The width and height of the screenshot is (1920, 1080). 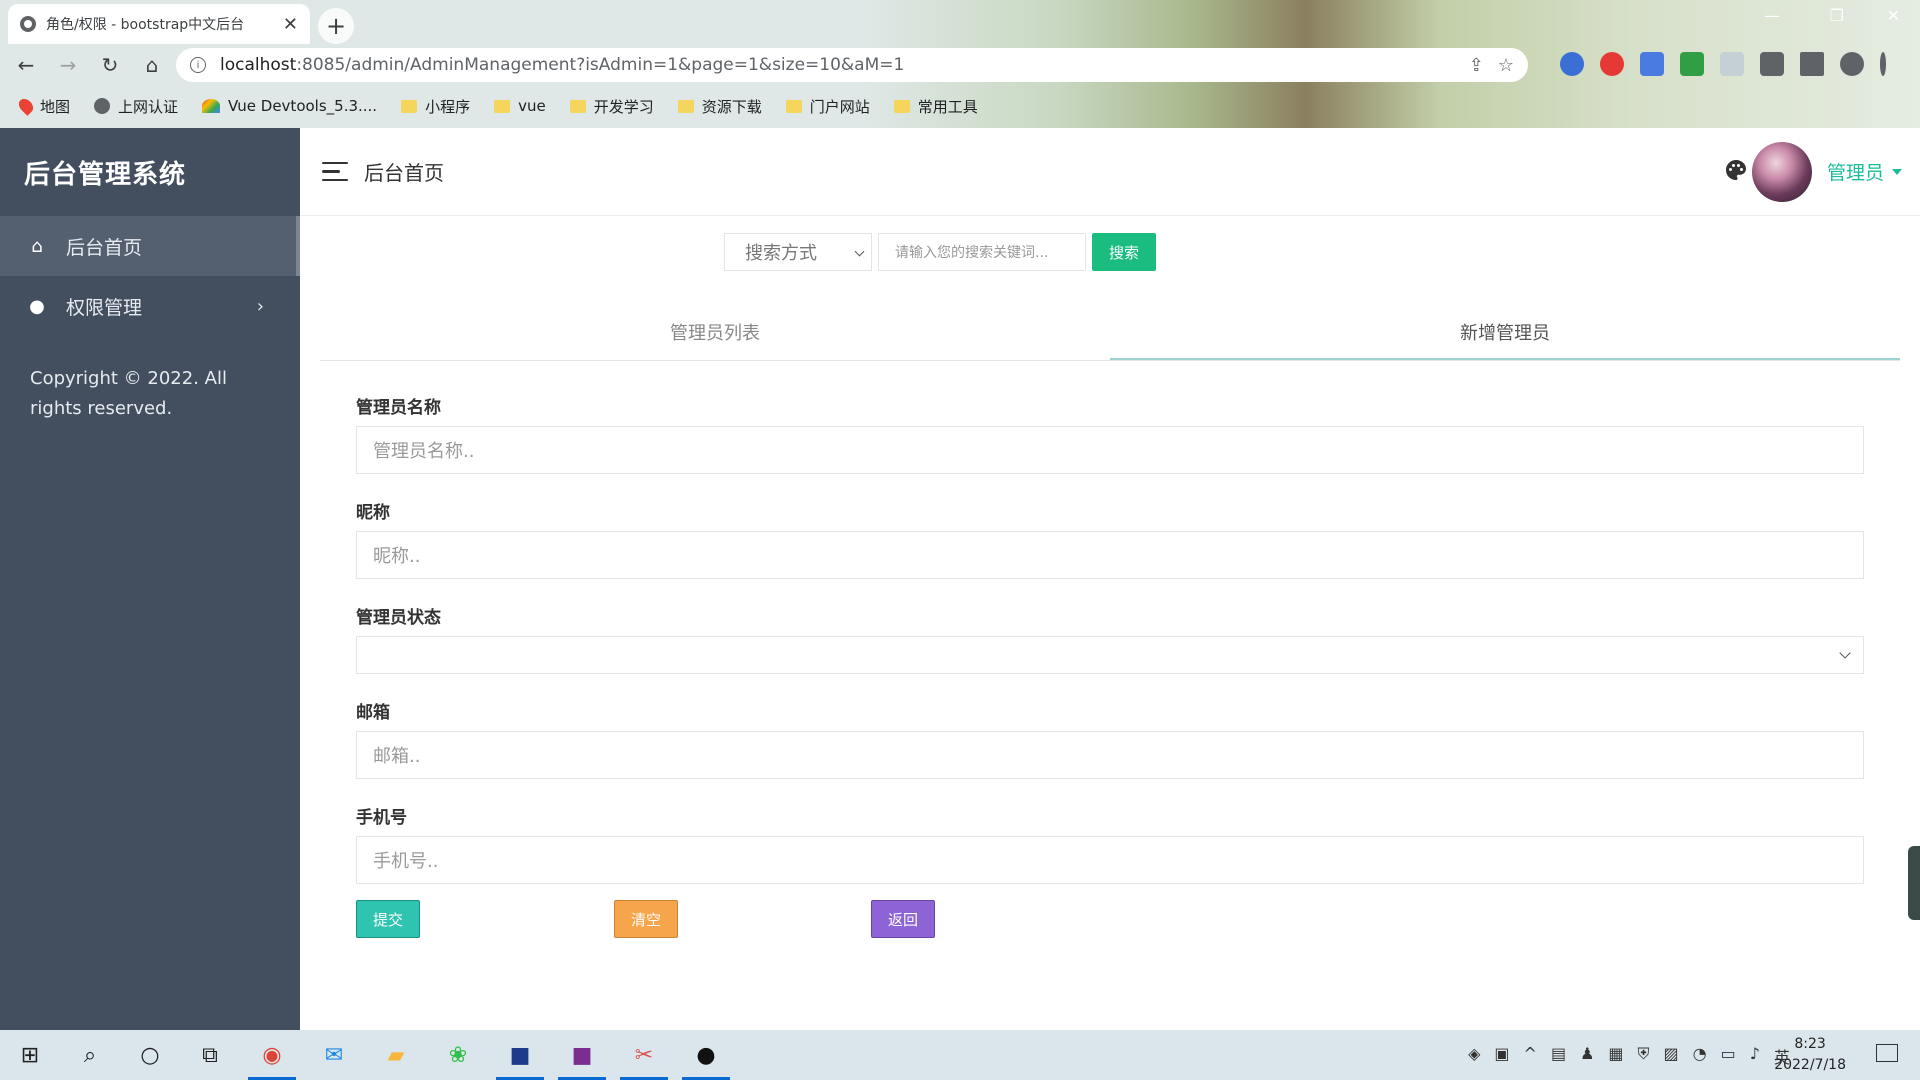 What do you see at coordinates (1110, 860) in the screenshot?
I see `phone-field: 手机号..` at bounding box center [1110, 860].